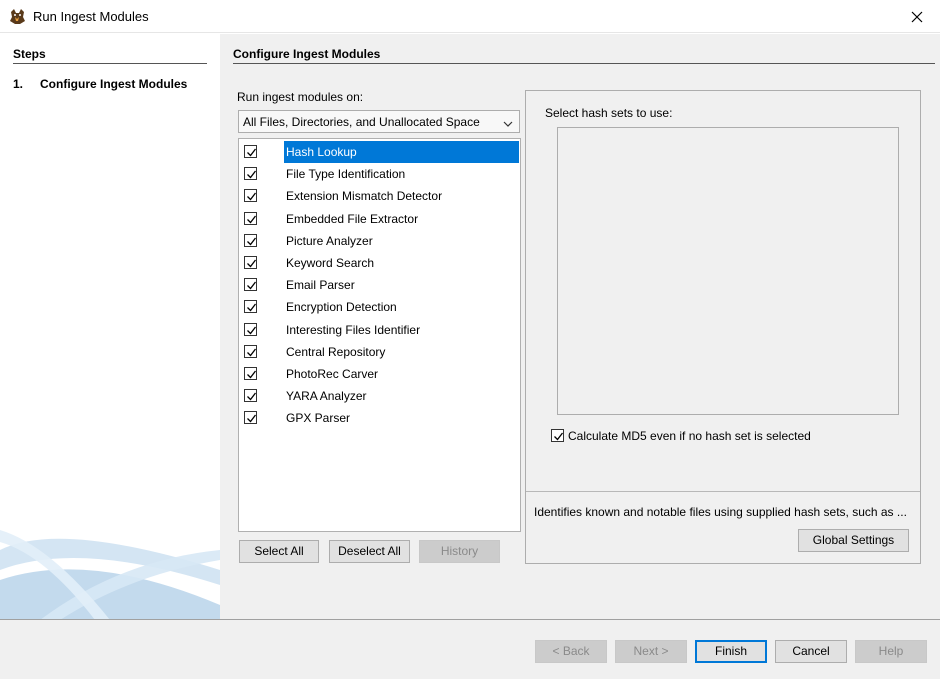  Describe the element at coordinates (401, 241) in the screenshot. I see `module-name: Picture Analyzer` at that location.